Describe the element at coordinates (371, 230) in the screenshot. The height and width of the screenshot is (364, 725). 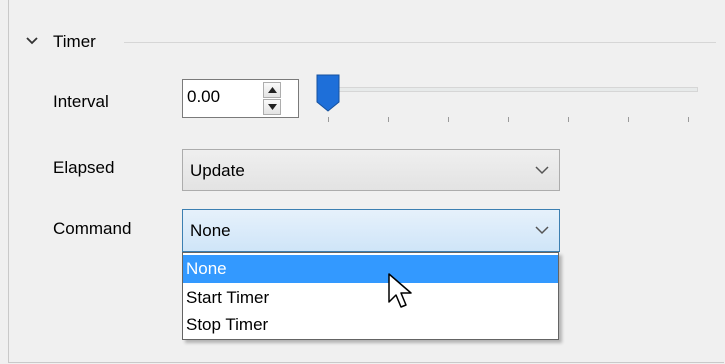
I see `command-combobox: None` at that location.